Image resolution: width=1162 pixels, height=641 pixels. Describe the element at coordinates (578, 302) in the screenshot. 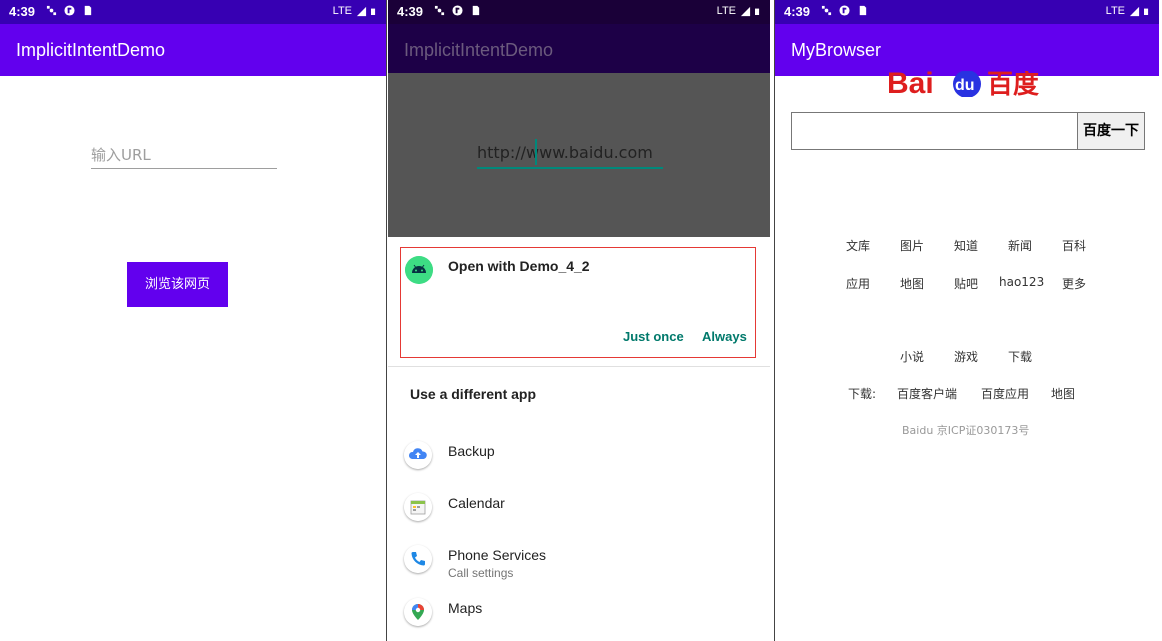

I see `default-app-chooser: Open with Demo_4_2 Just once Always` at that location.